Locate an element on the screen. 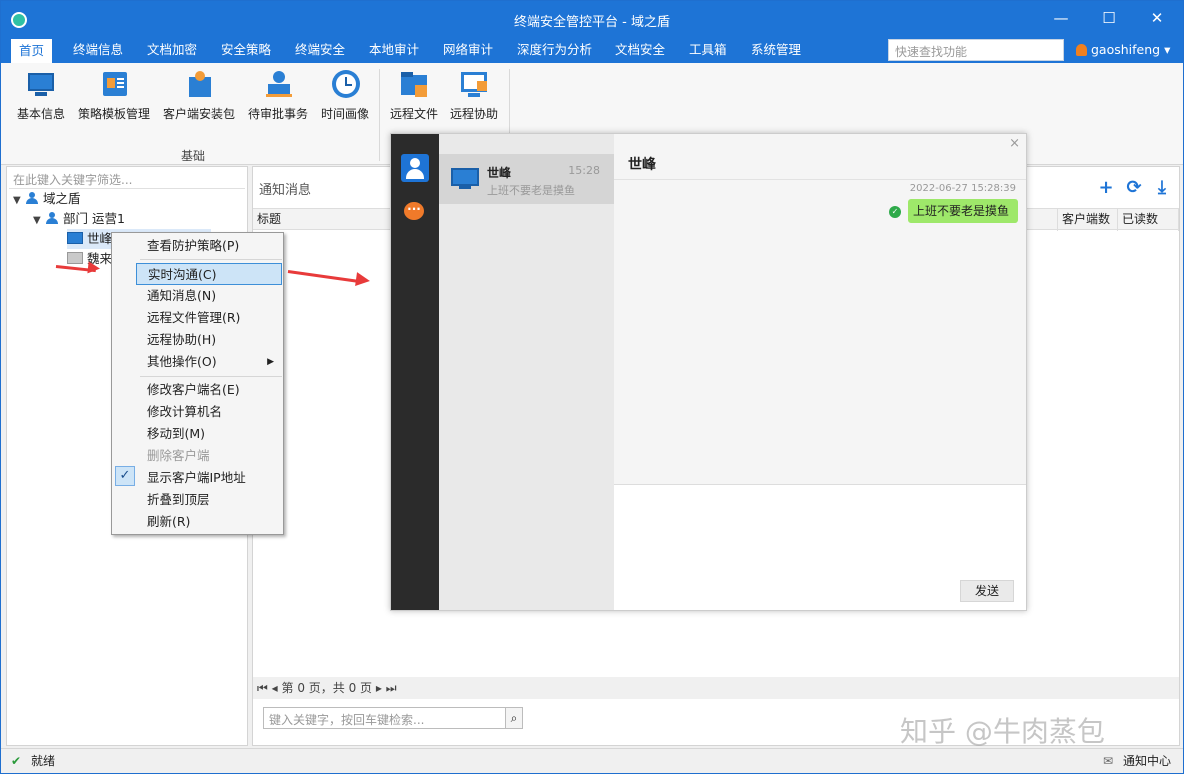 Image resolution: width=1184 pixels, height=774 pixels. prev-page-icon: ◂ is located at coordinates (275, 688).